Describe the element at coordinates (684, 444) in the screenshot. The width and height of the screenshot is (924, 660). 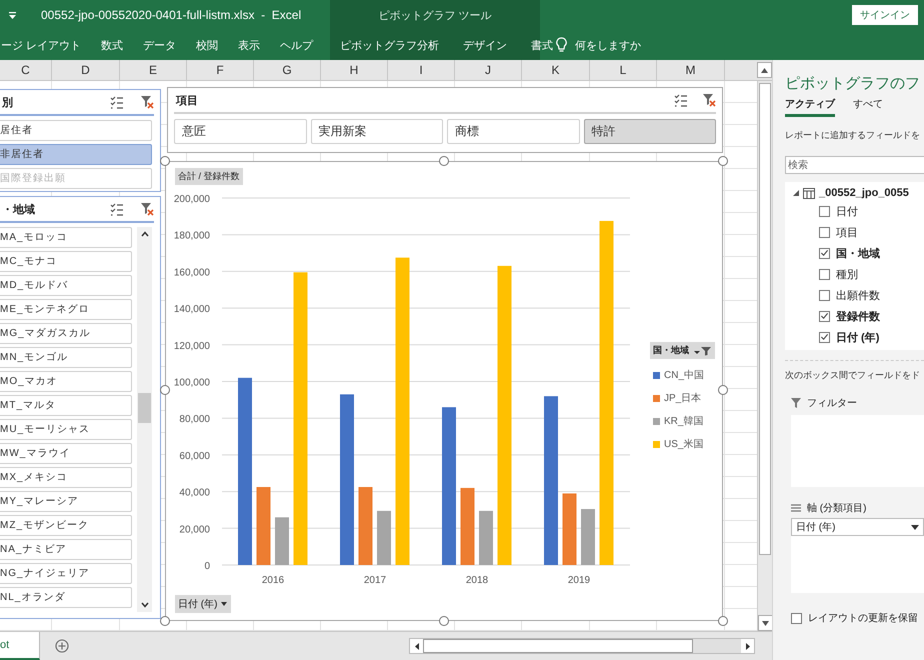
I see `legend-label: US_米国` at that location.